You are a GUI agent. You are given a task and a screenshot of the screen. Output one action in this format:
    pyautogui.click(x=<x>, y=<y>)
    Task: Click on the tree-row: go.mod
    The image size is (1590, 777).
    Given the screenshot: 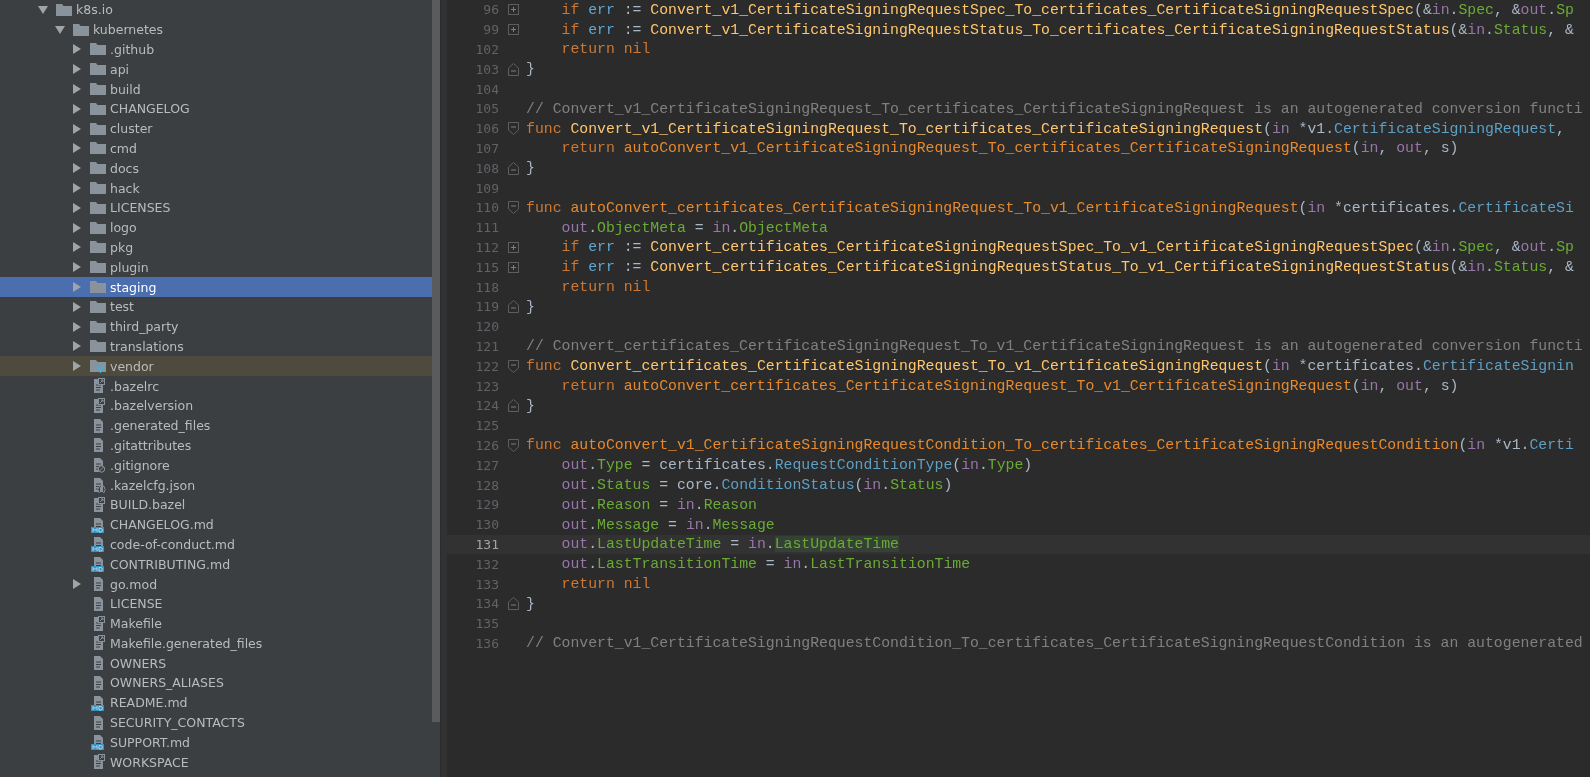 What is the action you would take?
    pyautogui.click(x=216, y=584)
    